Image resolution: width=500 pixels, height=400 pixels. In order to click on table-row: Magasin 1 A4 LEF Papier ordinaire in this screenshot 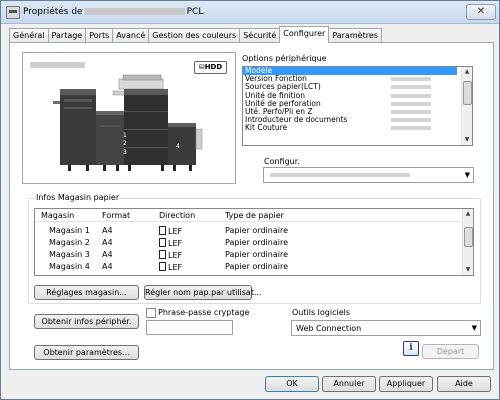, I will do `click(248, 231)`.